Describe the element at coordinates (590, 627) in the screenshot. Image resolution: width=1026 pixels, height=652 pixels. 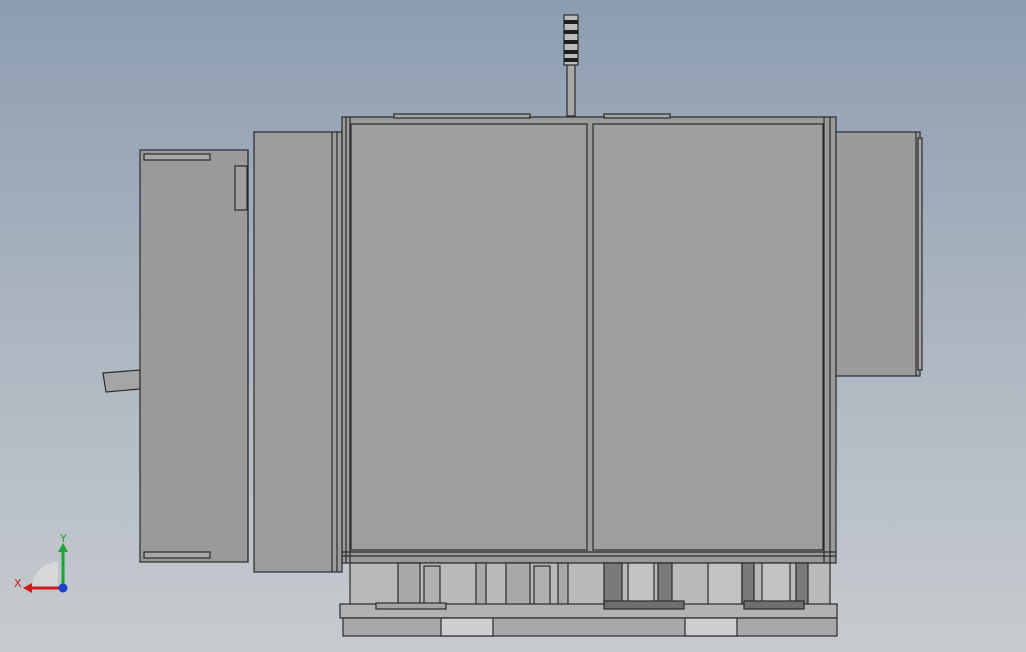
I see `skid` at that location.